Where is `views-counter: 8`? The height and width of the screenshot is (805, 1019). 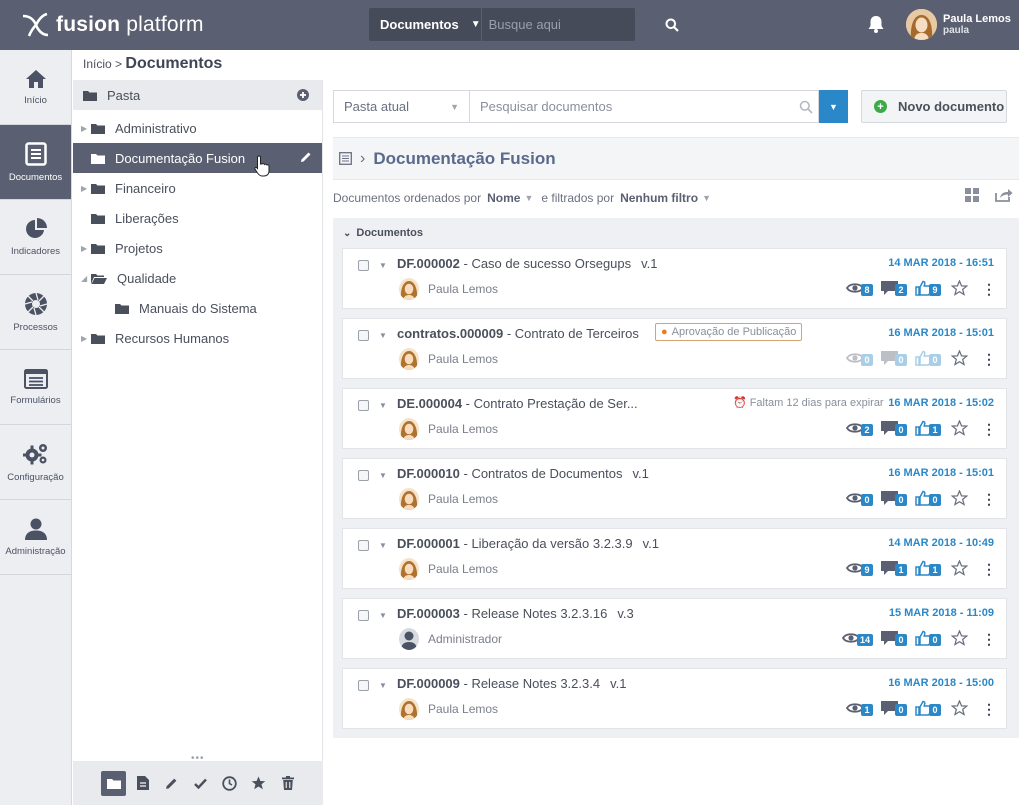 views-counter: 8 is located at coordinates (859, 289).